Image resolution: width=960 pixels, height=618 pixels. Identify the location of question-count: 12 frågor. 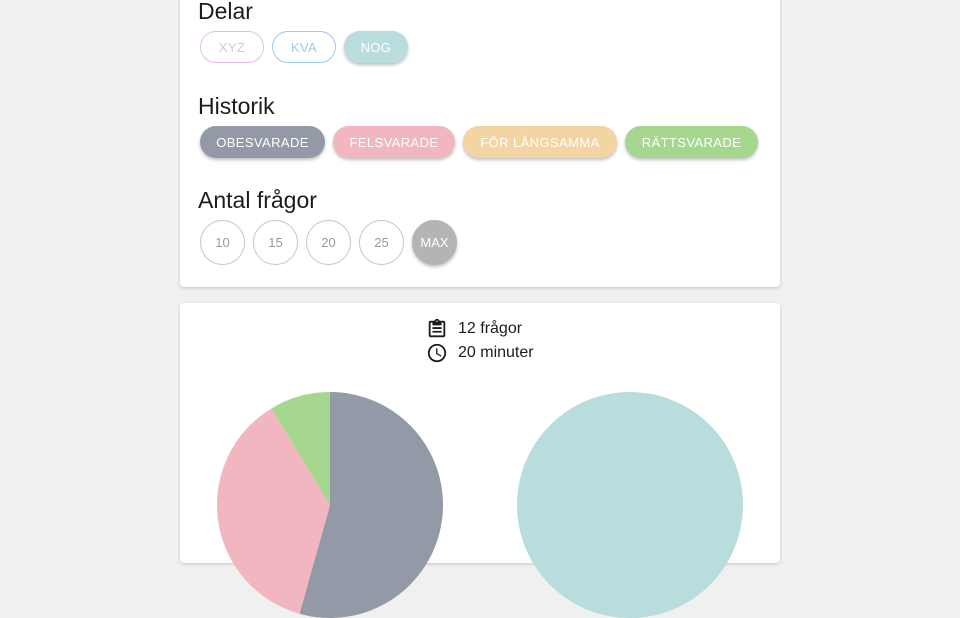
(490, 328).